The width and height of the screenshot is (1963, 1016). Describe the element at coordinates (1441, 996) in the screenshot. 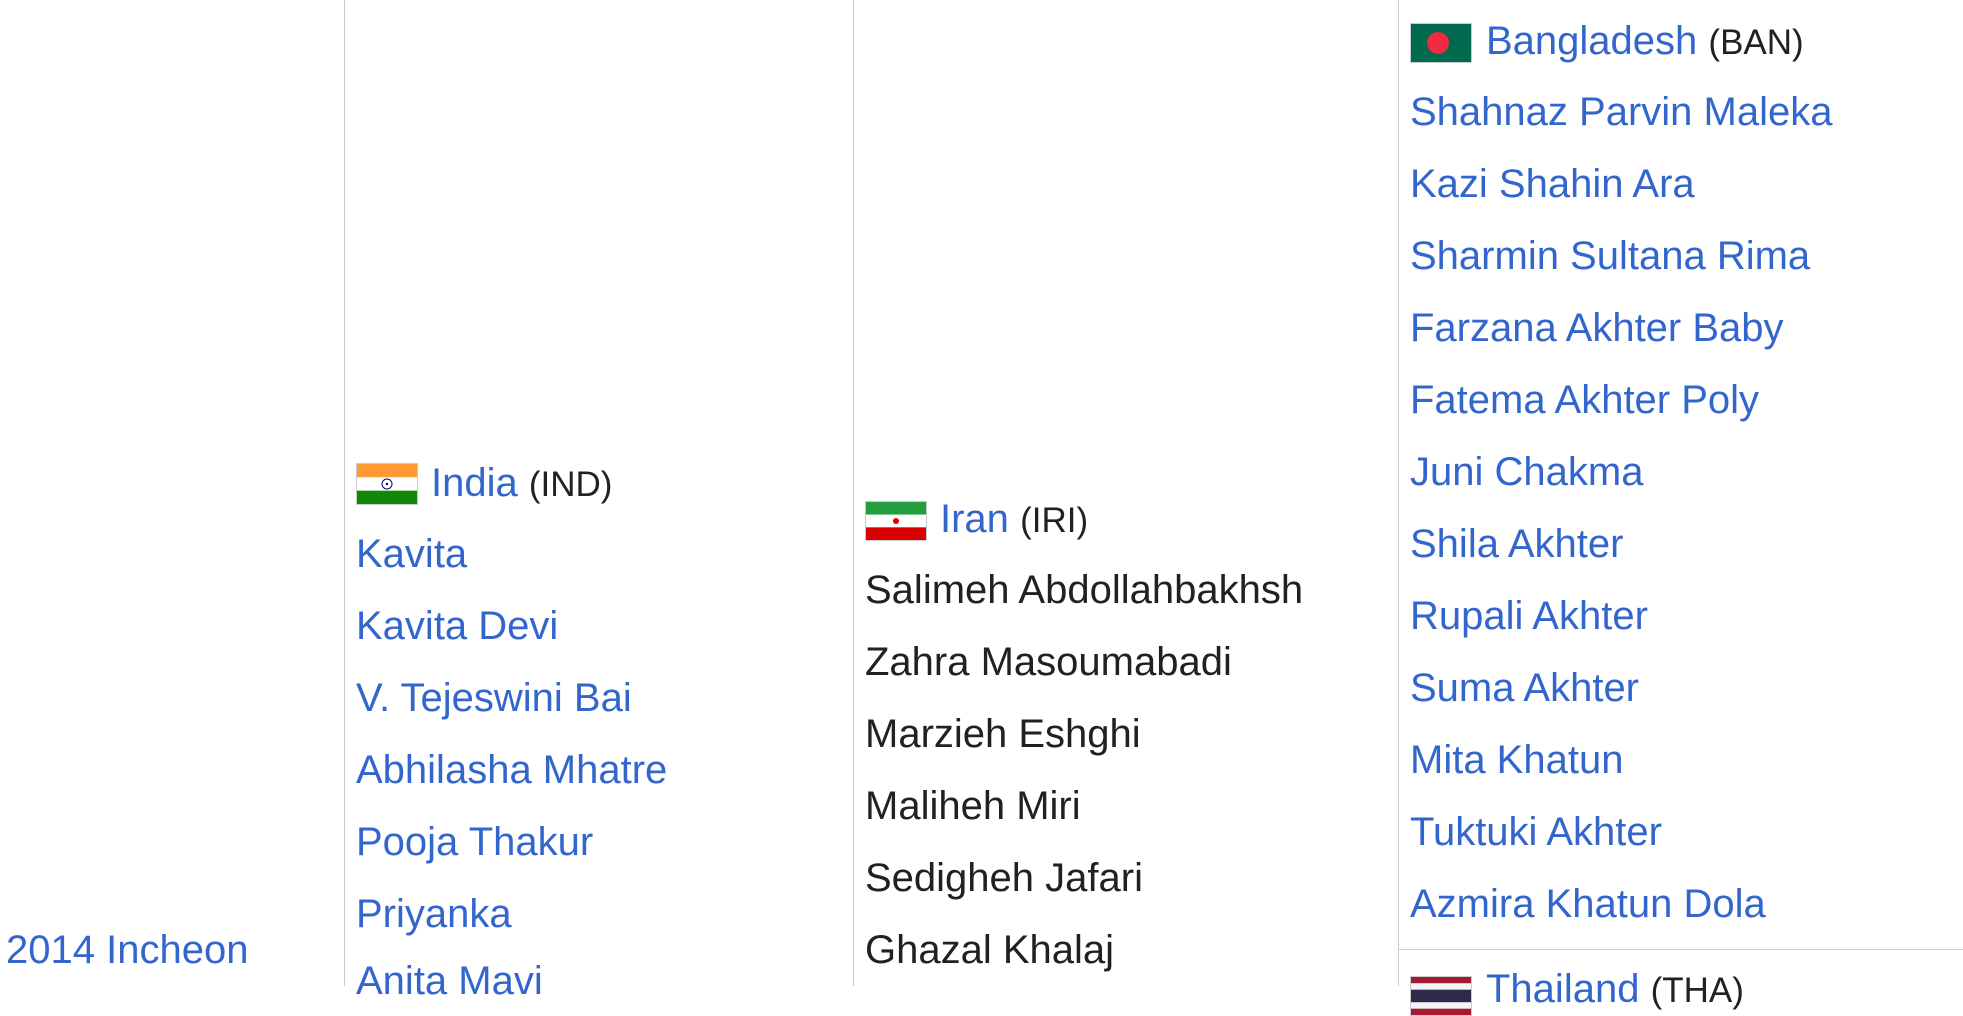

I see `thailand-flag-icon` at that location.